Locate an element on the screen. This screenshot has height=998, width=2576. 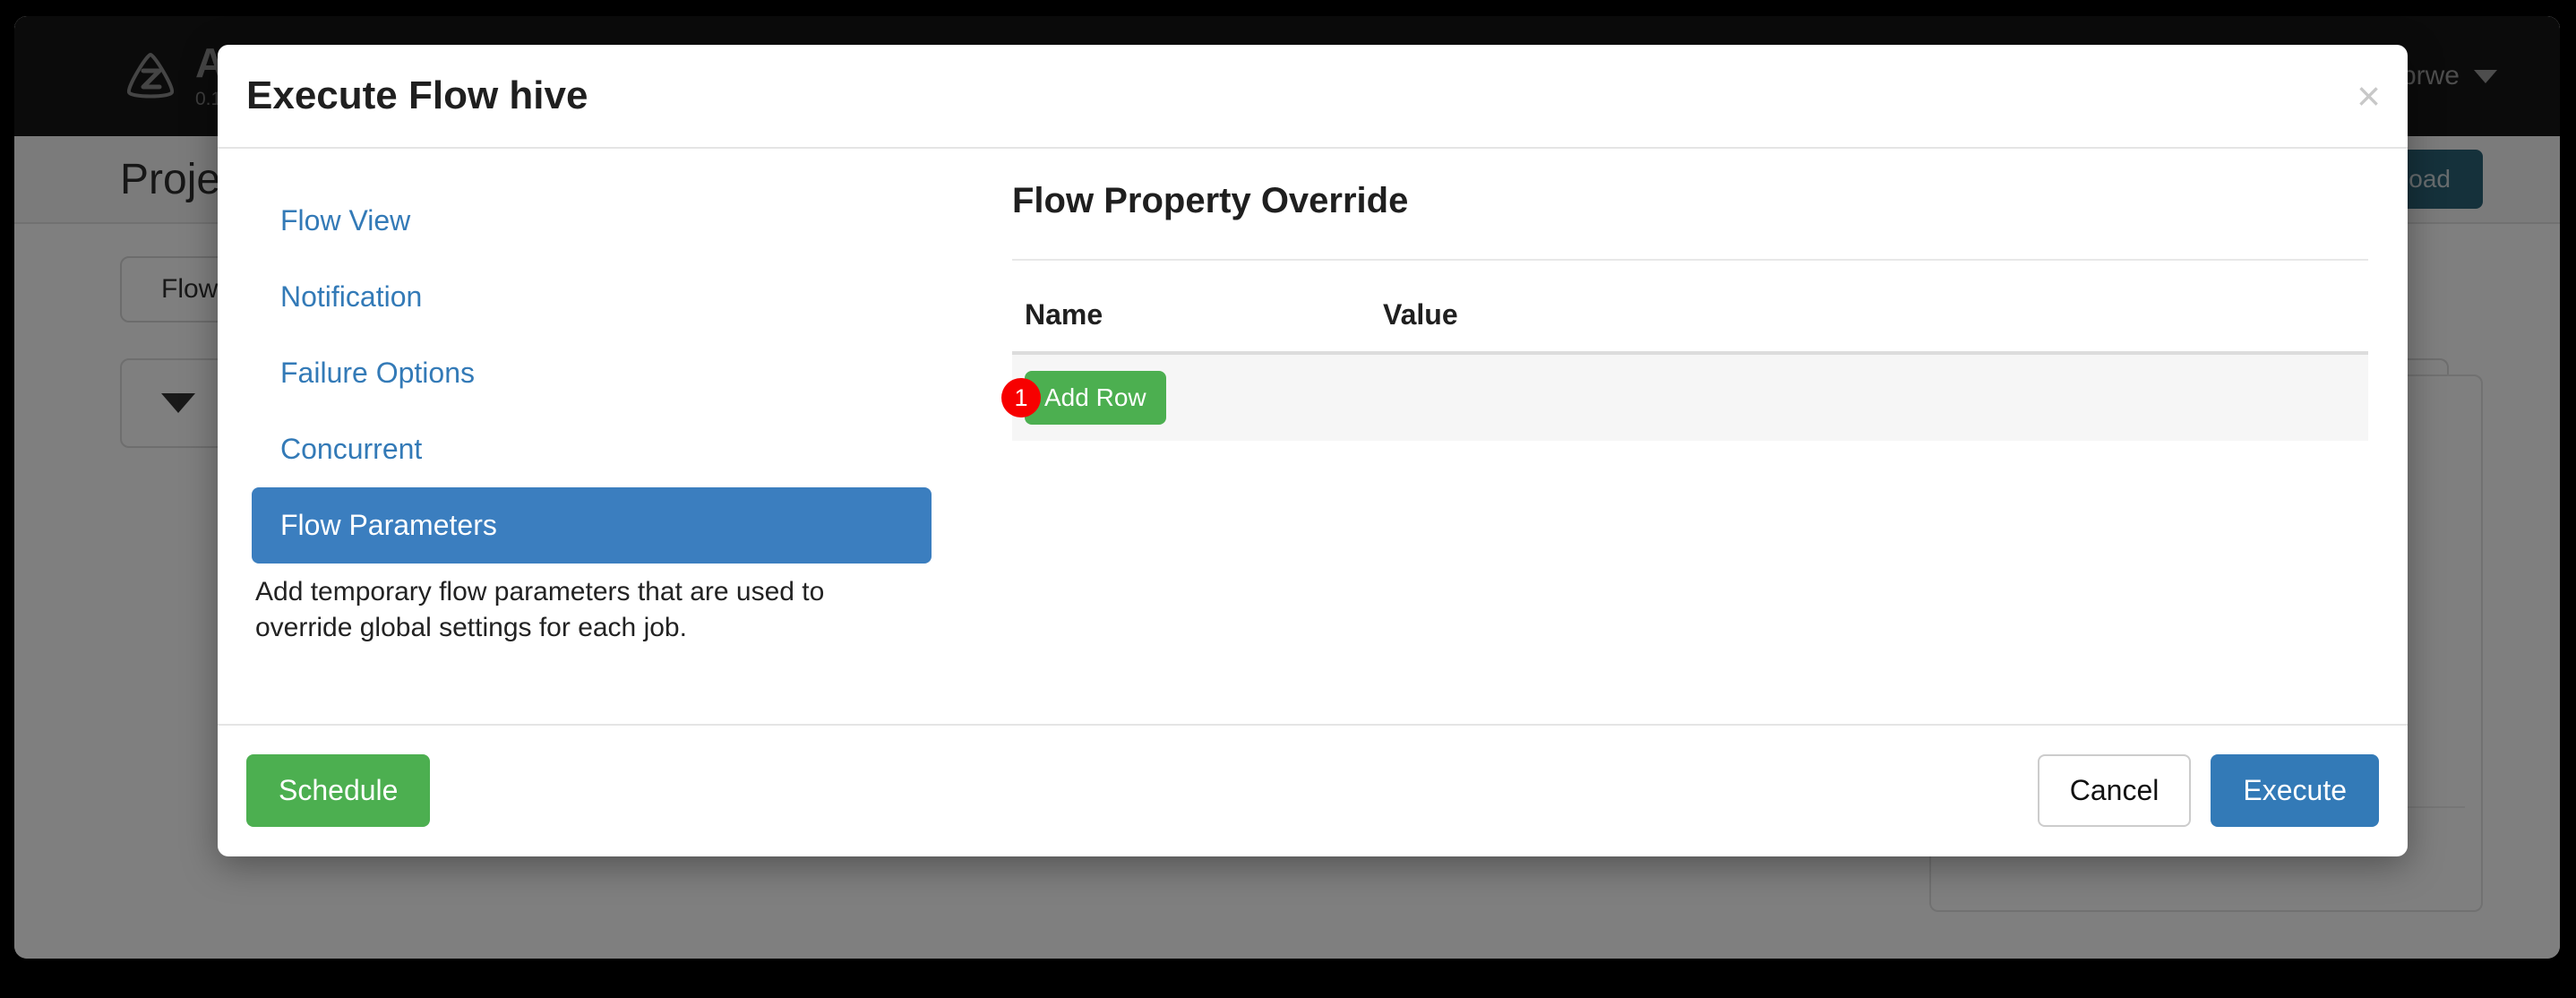
sidebar-item-flow-parameters: Flow Parameters is located at coordinates (592, 525).